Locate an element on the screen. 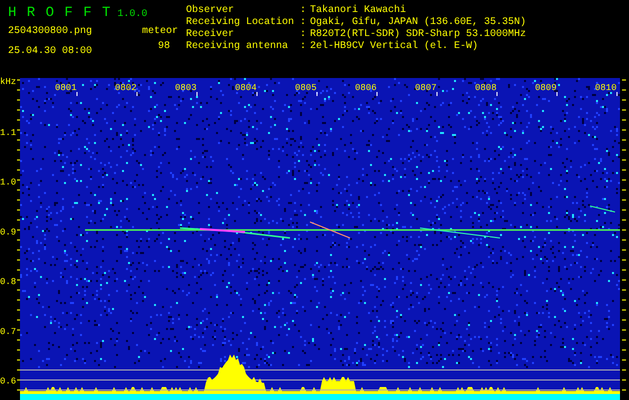 The image size is (629, 400). time-label: 0806 is located at coordinates (366, 88).